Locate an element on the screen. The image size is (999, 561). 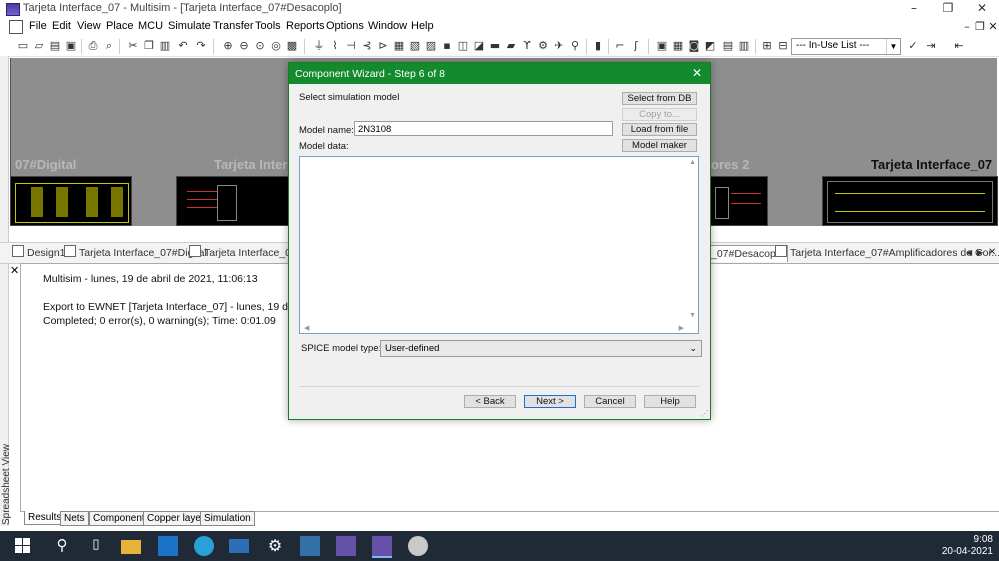
new-file-icon: ▭ is located at coordinates (23, 46).